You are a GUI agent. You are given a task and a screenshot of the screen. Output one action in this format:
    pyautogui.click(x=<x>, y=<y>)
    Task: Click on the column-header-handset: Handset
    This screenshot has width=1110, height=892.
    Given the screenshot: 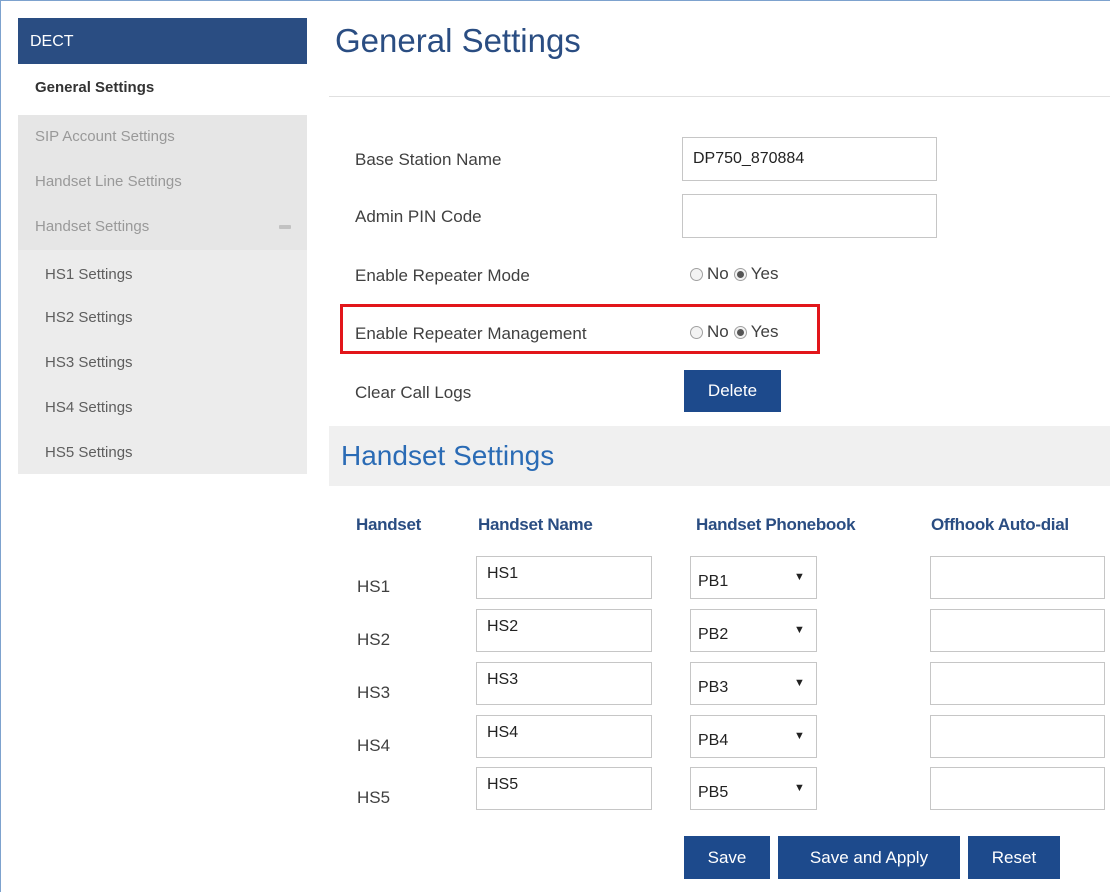 What is the action you would take?
    pyautogui.click(x=388, y=524)
    